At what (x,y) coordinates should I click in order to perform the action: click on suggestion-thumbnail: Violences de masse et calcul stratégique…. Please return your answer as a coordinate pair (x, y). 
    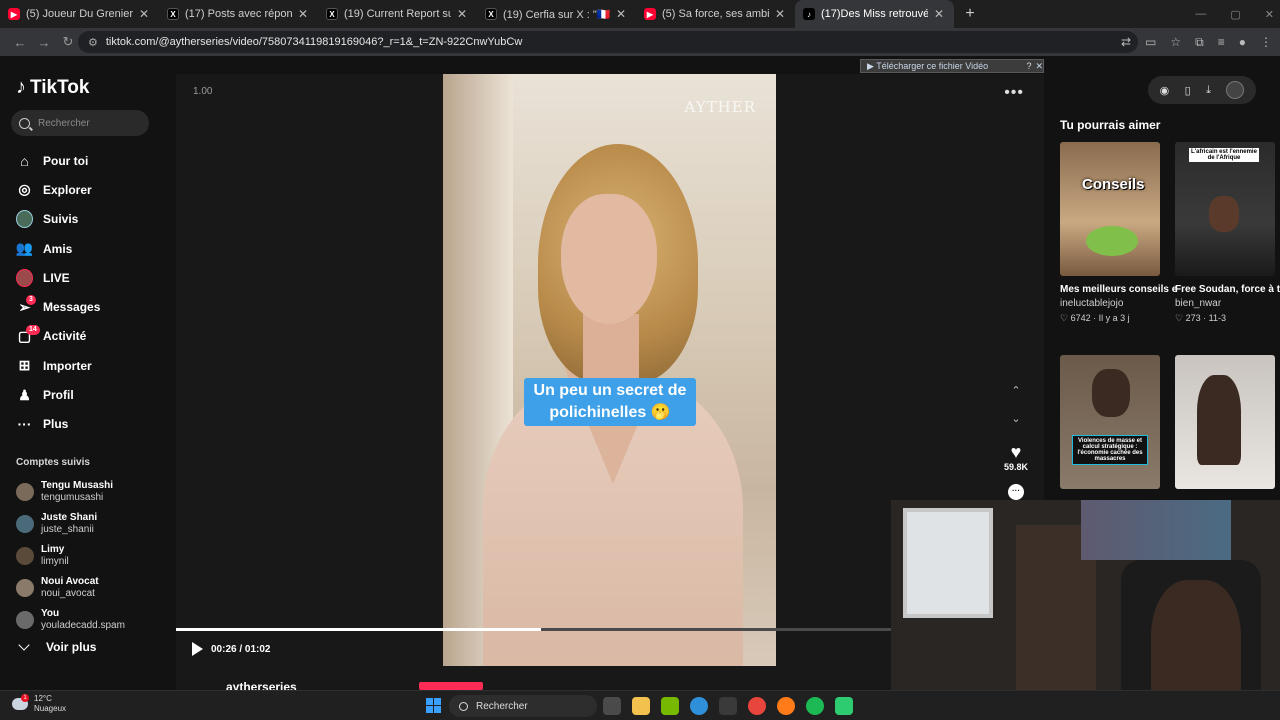
    Looking at the image, I should click on (1110, 422).